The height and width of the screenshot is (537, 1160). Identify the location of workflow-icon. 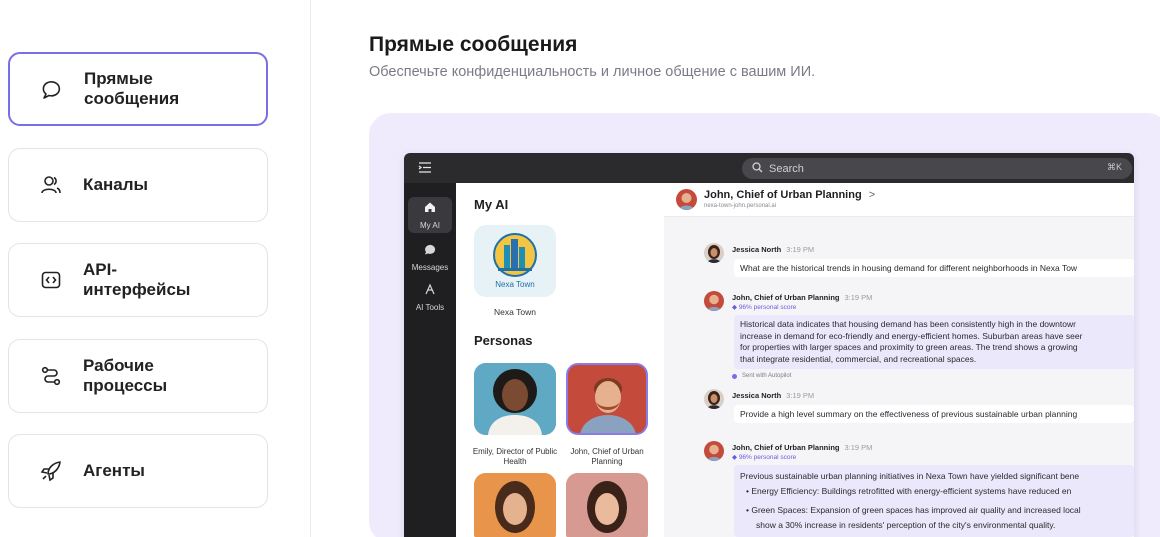
(51, 376).